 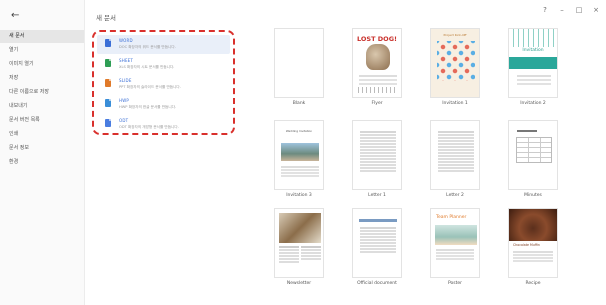 What do you see at coordinates (545, 10) in the screenshot?
I see `help-icon: ?` at bounding box center [545, 10].